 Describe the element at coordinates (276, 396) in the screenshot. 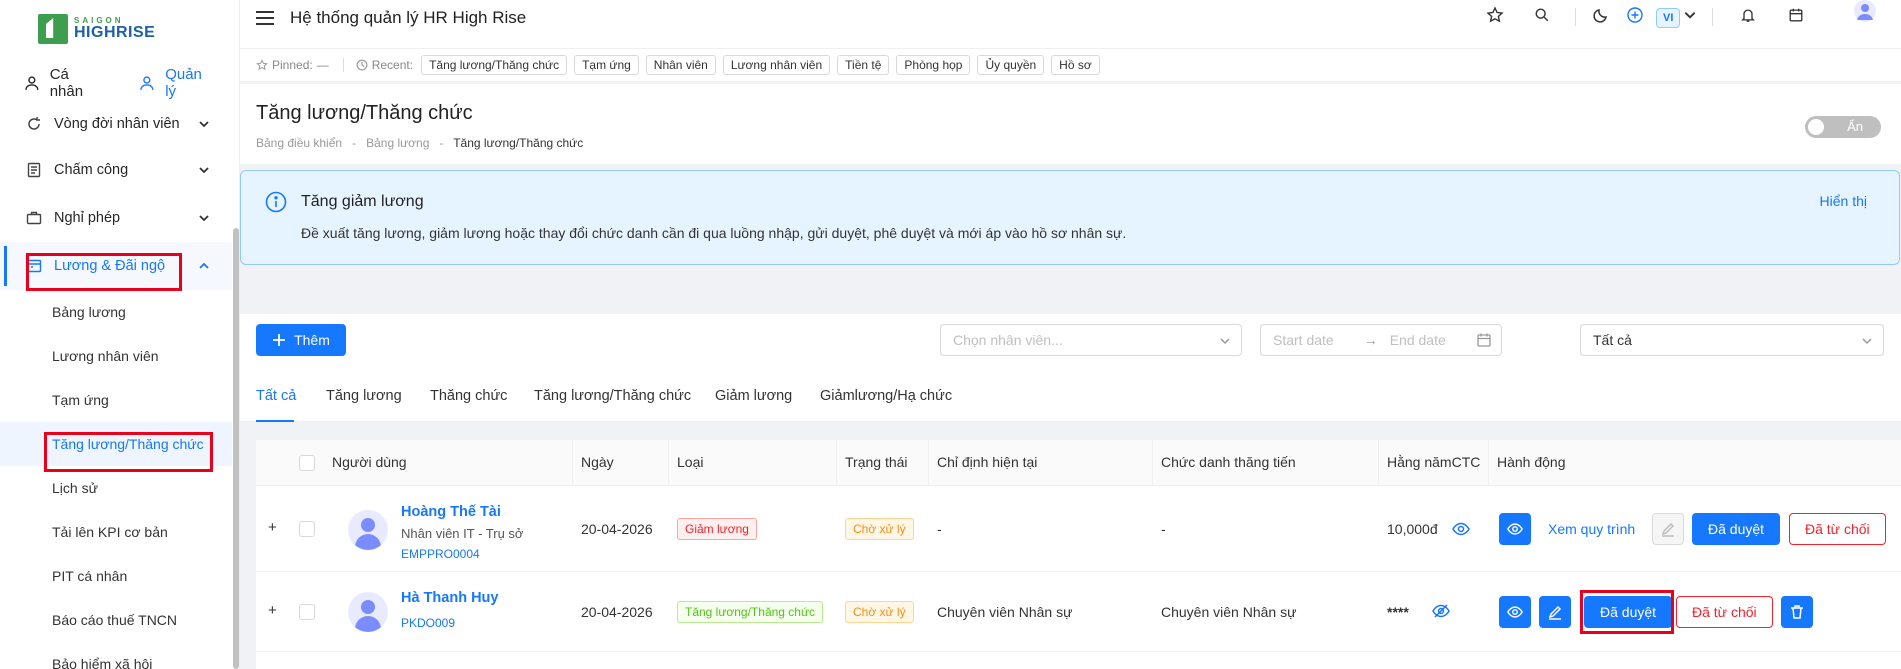

I see `tab-all: Tất cả` at that location.